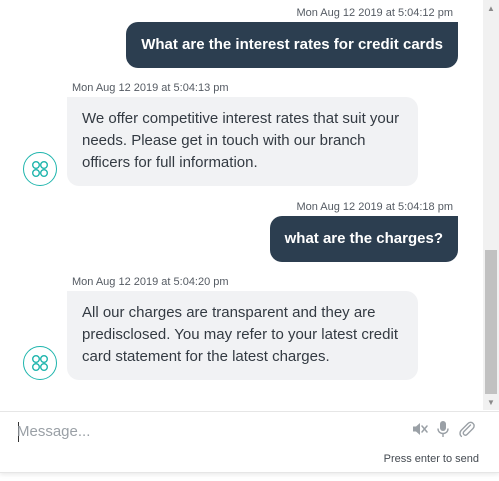  I want to click on scroll-up-arrow-icon: ▲, so click(491, 8).